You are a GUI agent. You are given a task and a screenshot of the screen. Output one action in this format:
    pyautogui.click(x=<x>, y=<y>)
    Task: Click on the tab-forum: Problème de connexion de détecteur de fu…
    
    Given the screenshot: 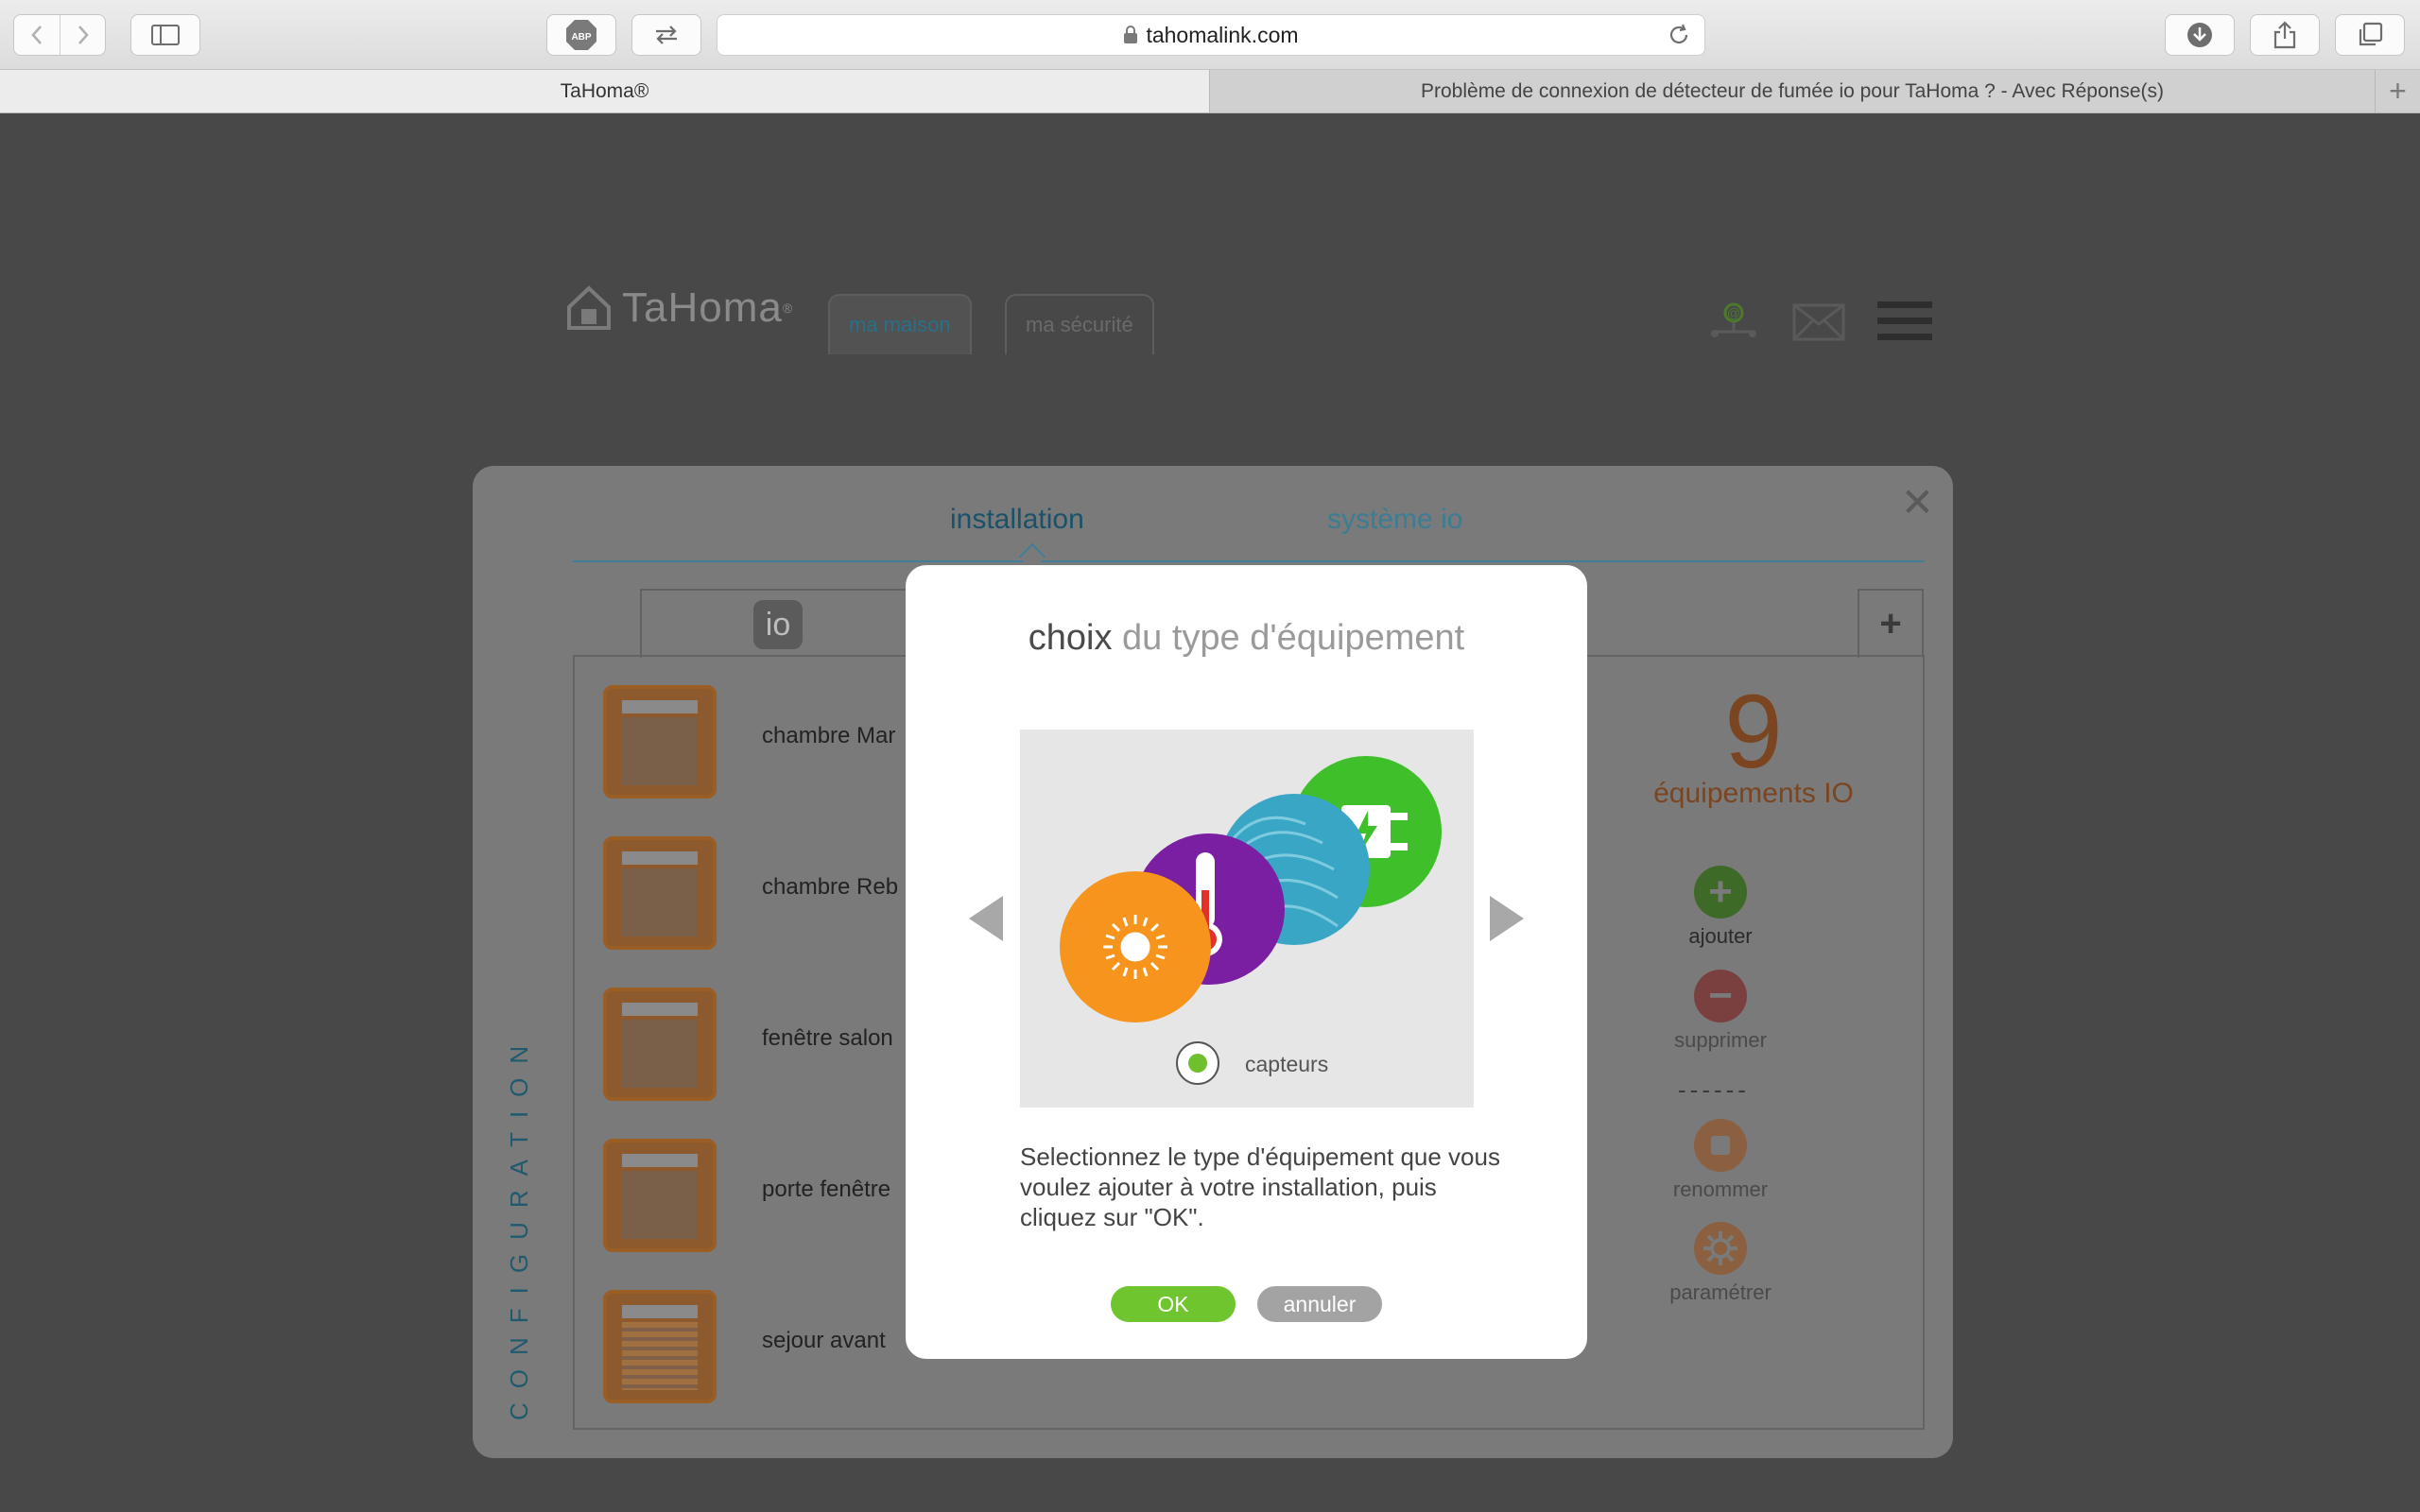 What is the action you would take?
    pyautogui.click(x=1793, y=91)
    